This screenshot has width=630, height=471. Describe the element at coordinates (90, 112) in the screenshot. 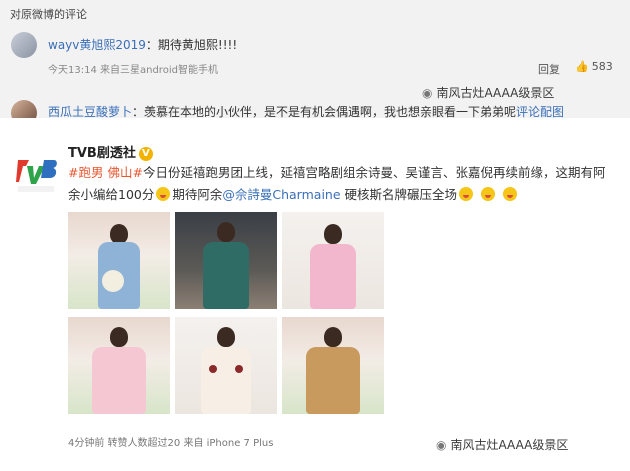

I see `comment-username: 西瓜土豆酸萝卜` at that location.